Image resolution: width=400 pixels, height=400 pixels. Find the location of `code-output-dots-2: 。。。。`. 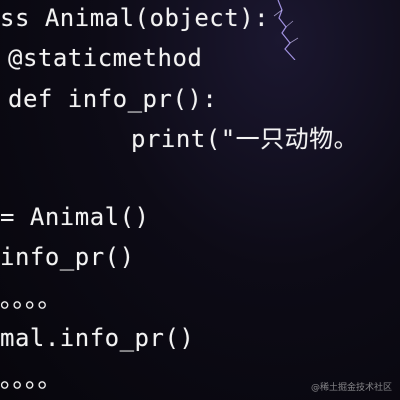

code-output-dots-2: 。。。。 is located at coordinates (31, 379).